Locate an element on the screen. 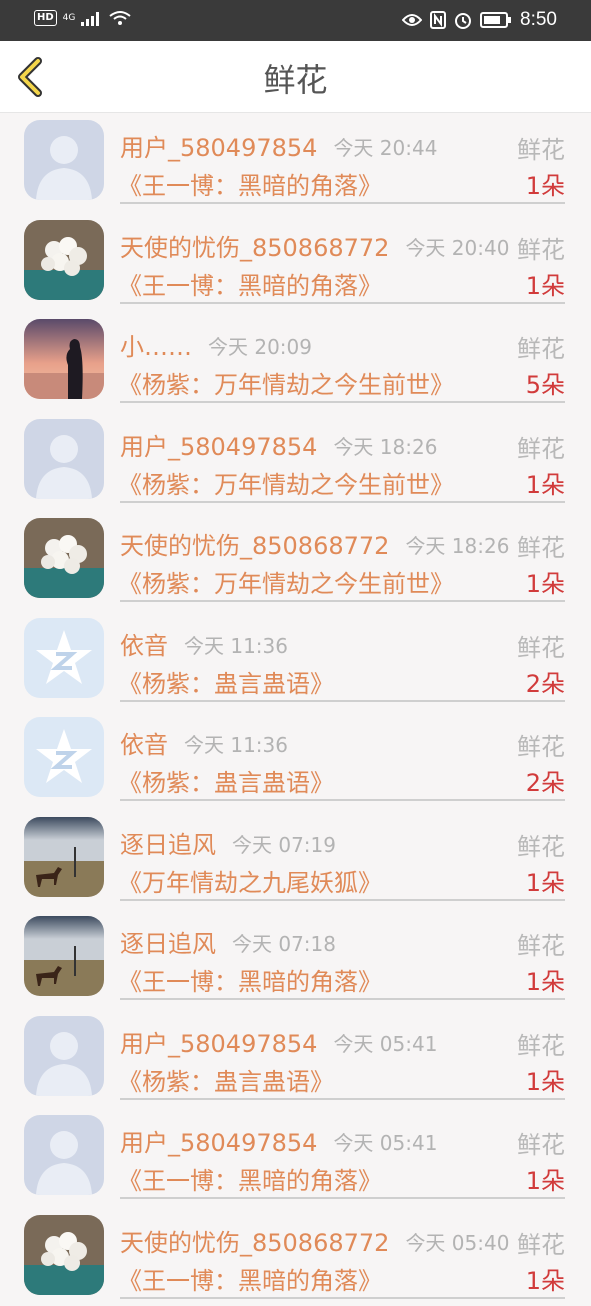 The width and height of the screenshot is (591, 1306). eye-icon is located at coordinates (412, 20).